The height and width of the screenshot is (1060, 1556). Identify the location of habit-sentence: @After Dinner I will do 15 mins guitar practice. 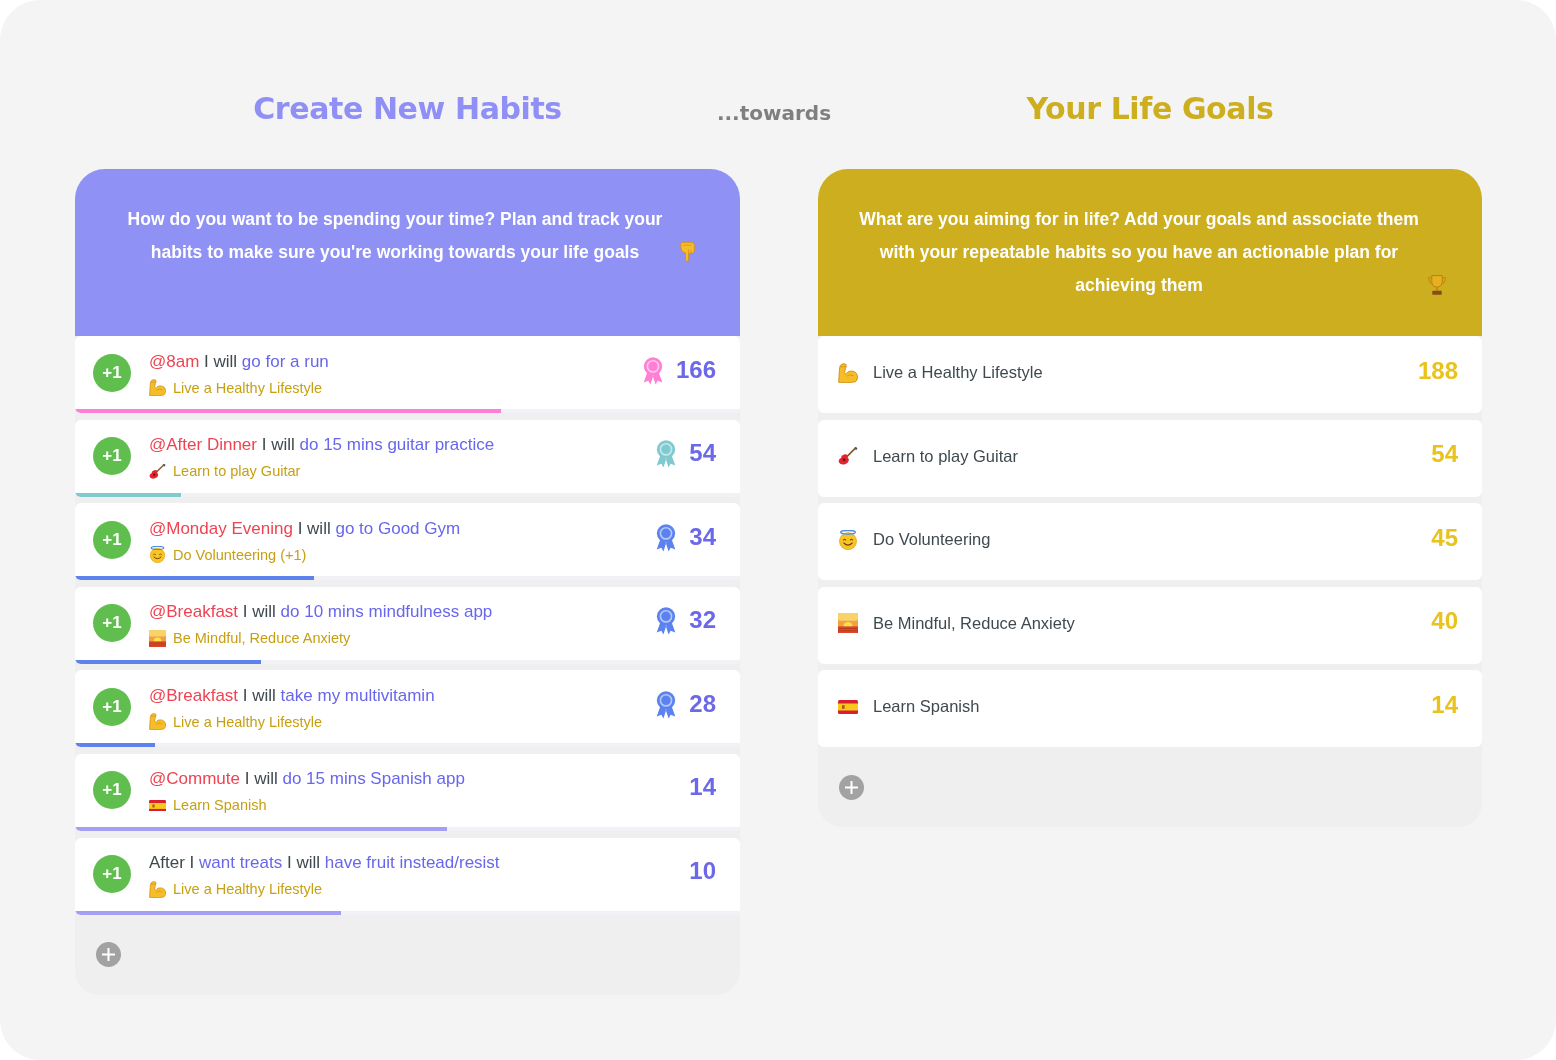
(322, 445).